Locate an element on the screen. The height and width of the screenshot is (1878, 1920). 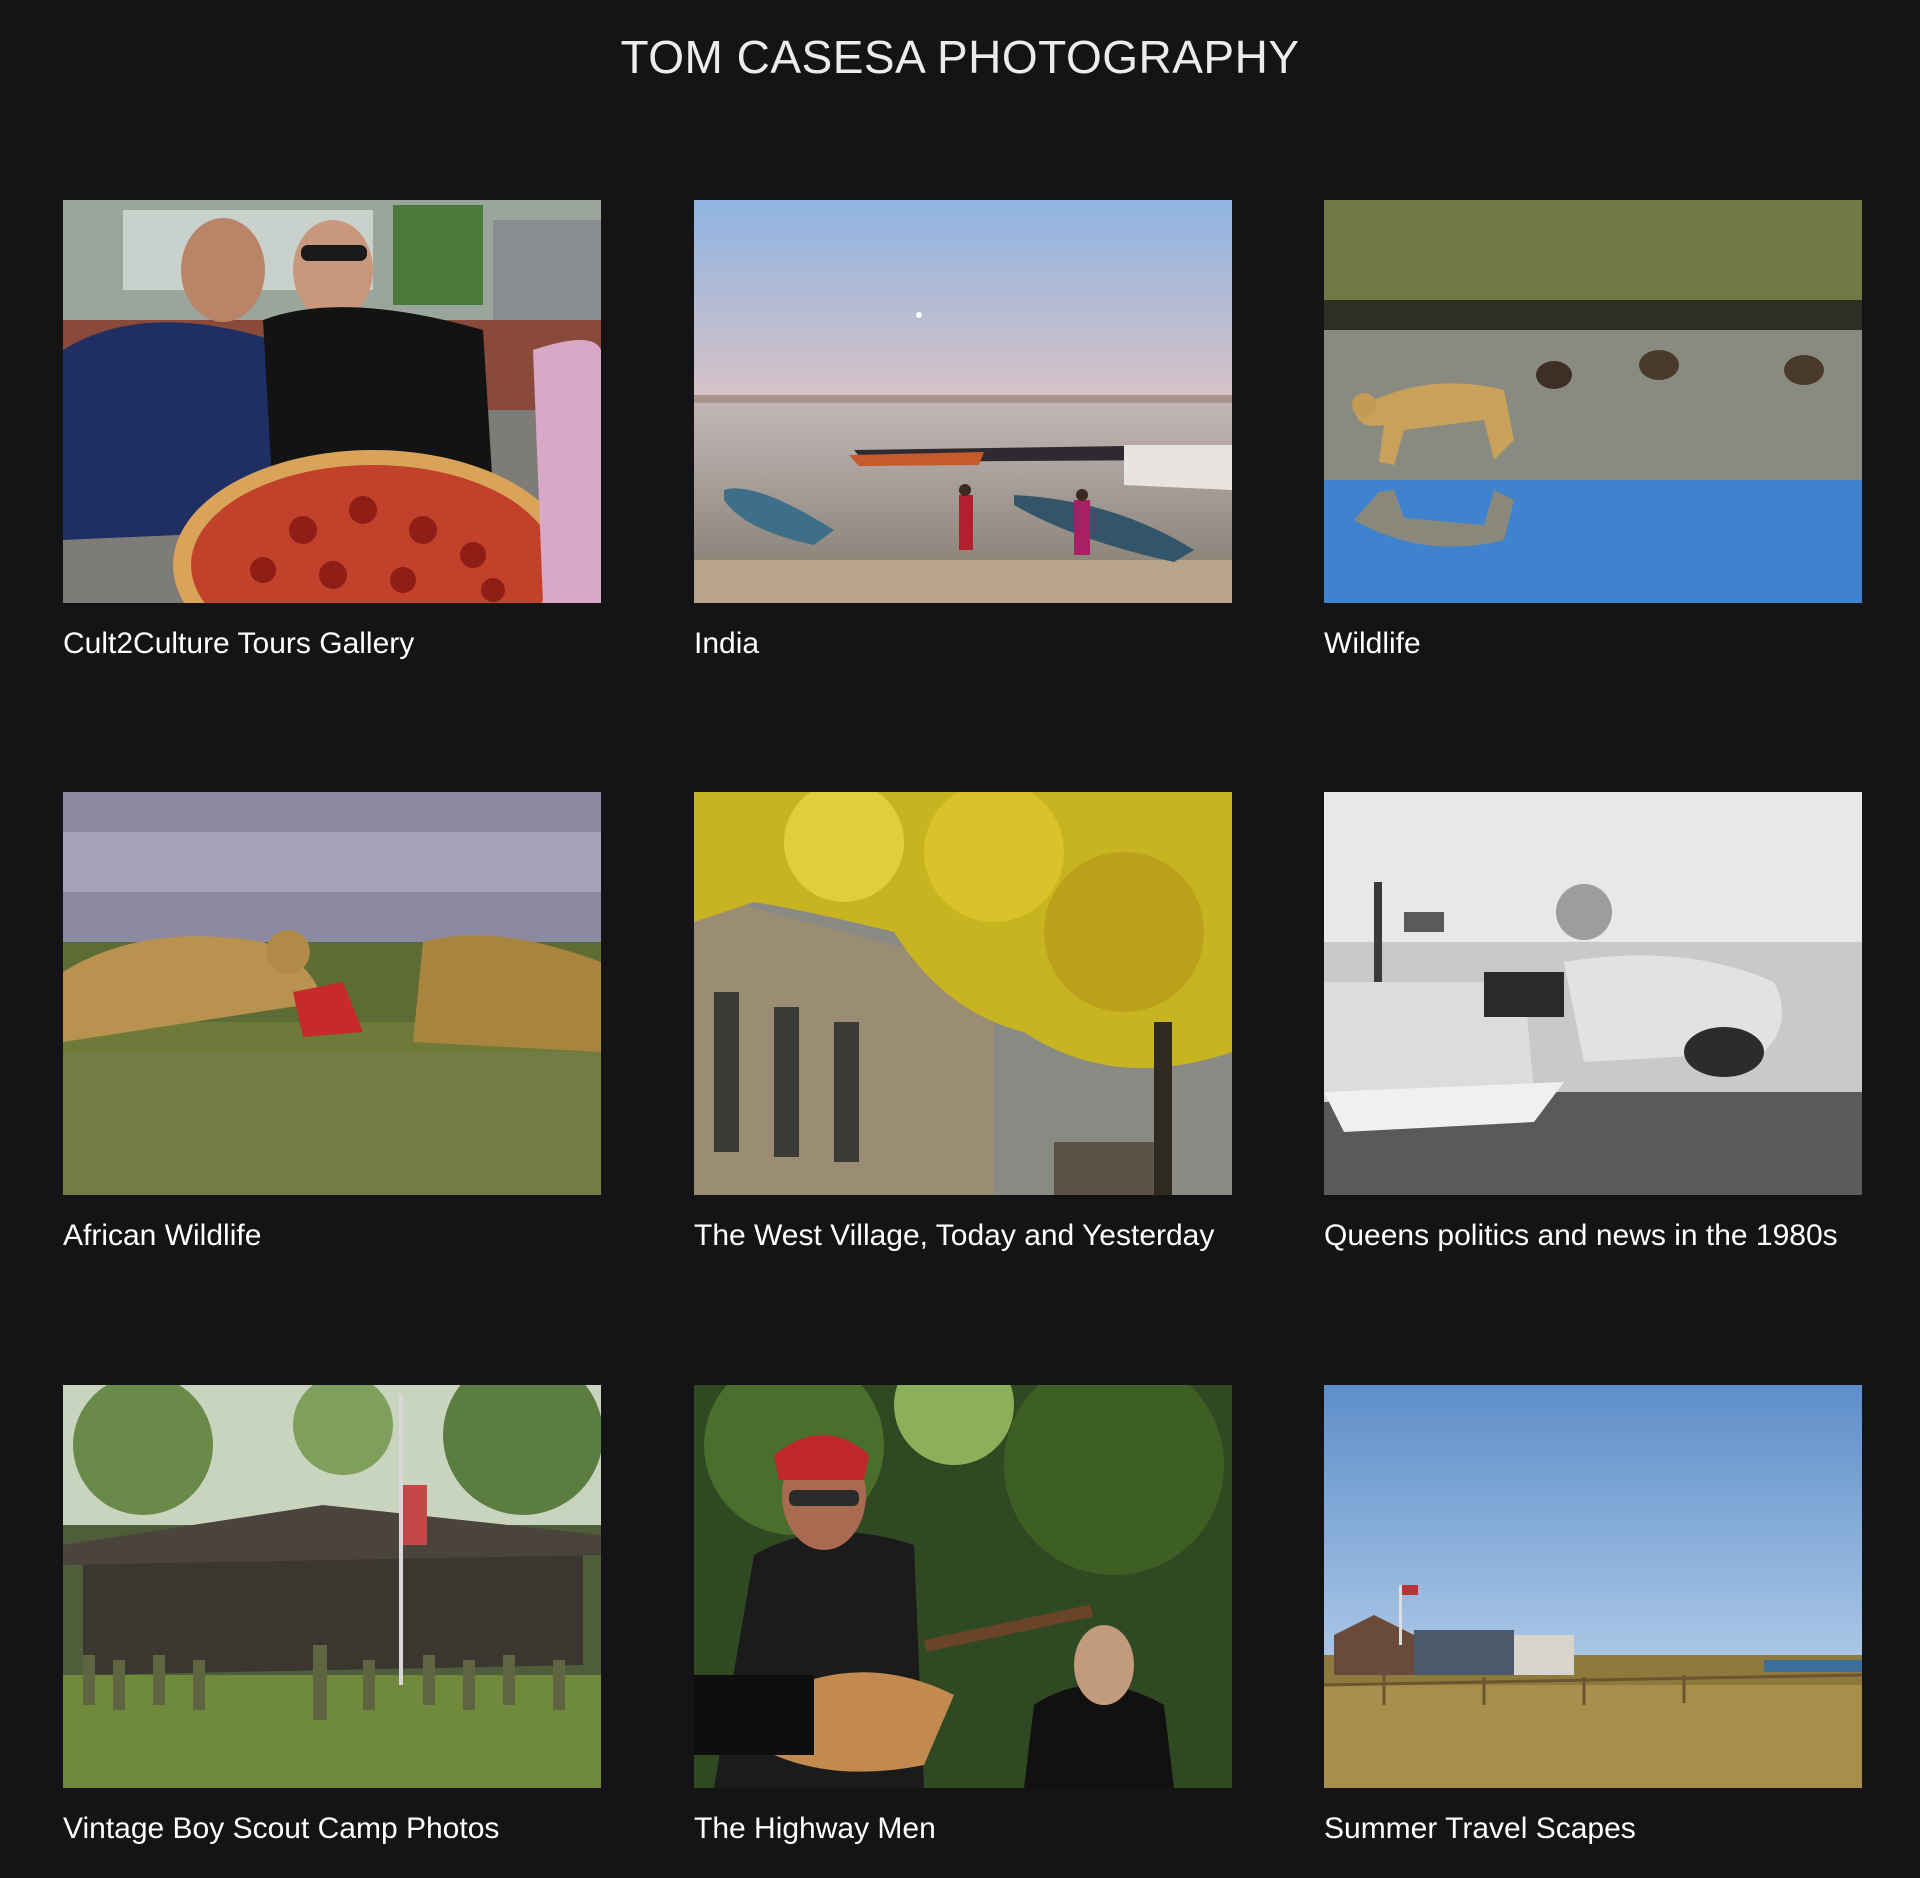
gallery-card-west-village: The West Village, Today and Yesterday is located at coordinates (963, 1024).